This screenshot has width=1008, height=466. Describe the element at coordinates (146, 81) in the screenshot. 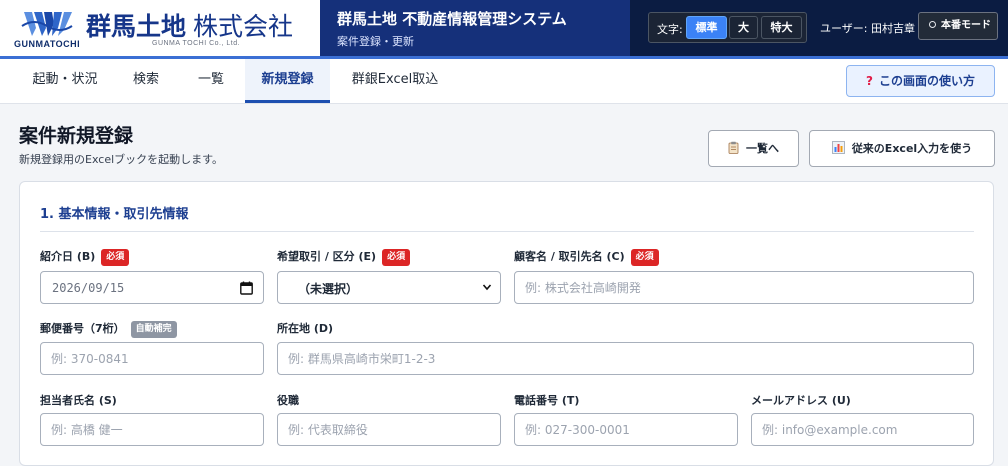

I see `nav-tab-search: 検索` at that location.